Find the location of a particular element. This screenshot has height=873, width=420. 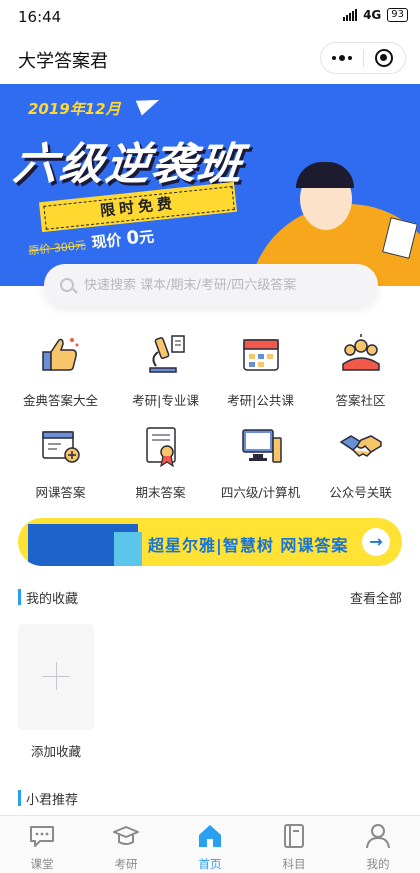

computer-icon is located at coordinates (261, 446).